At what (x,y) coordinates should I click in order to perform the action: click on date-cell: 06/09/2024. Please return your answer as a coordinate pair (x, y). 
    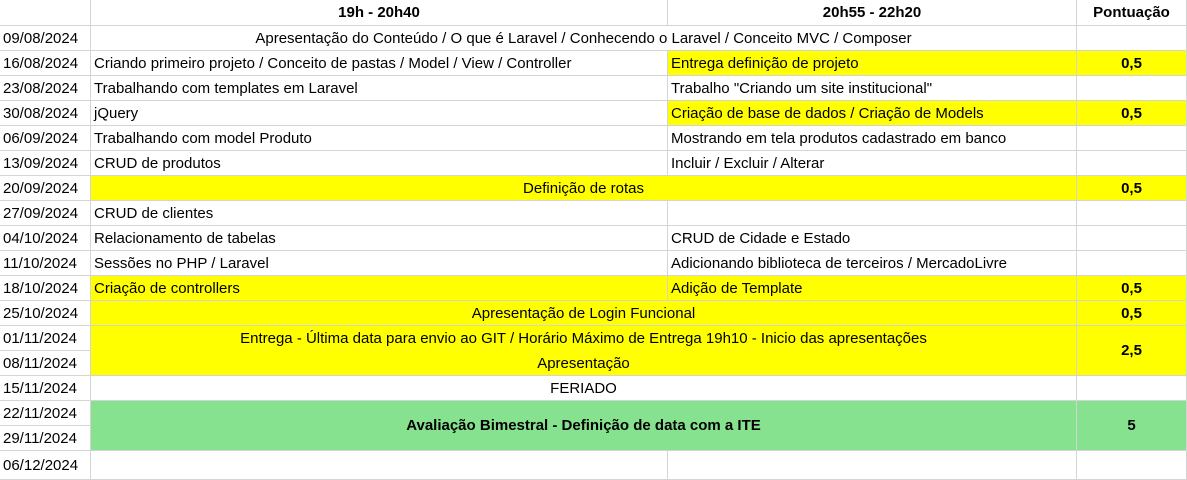
    Looking at the image, I should click on (45, 138).